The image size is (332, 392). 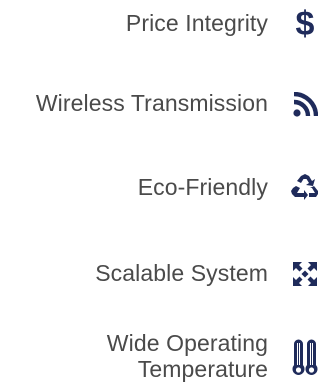 What do you see at coordinates (202, 369) in the screenshot?
I see `feature-label-line2: Temperature` at bounding box center [202, 369].